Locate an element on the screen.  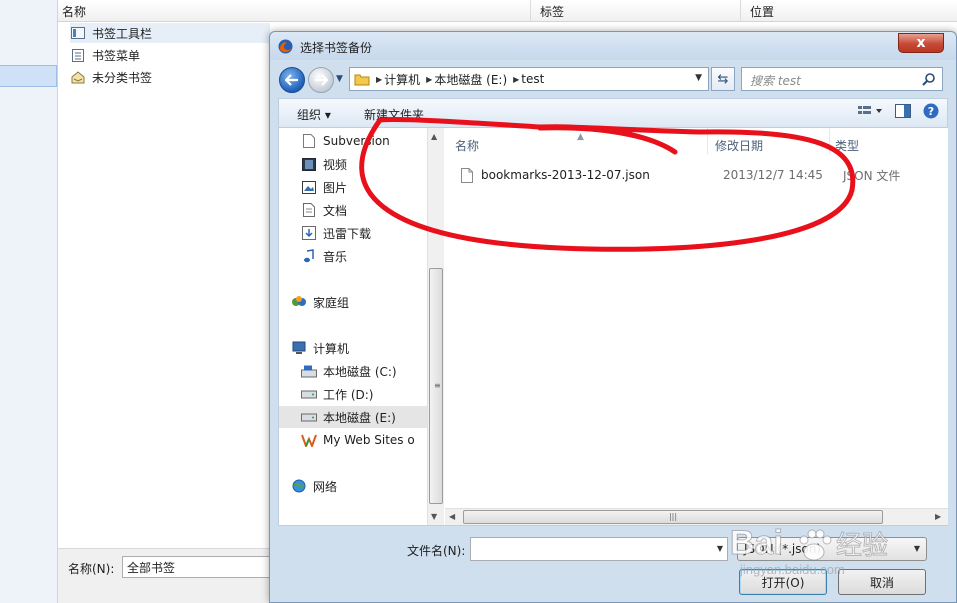
back-button is located at coordinates (292, 80).